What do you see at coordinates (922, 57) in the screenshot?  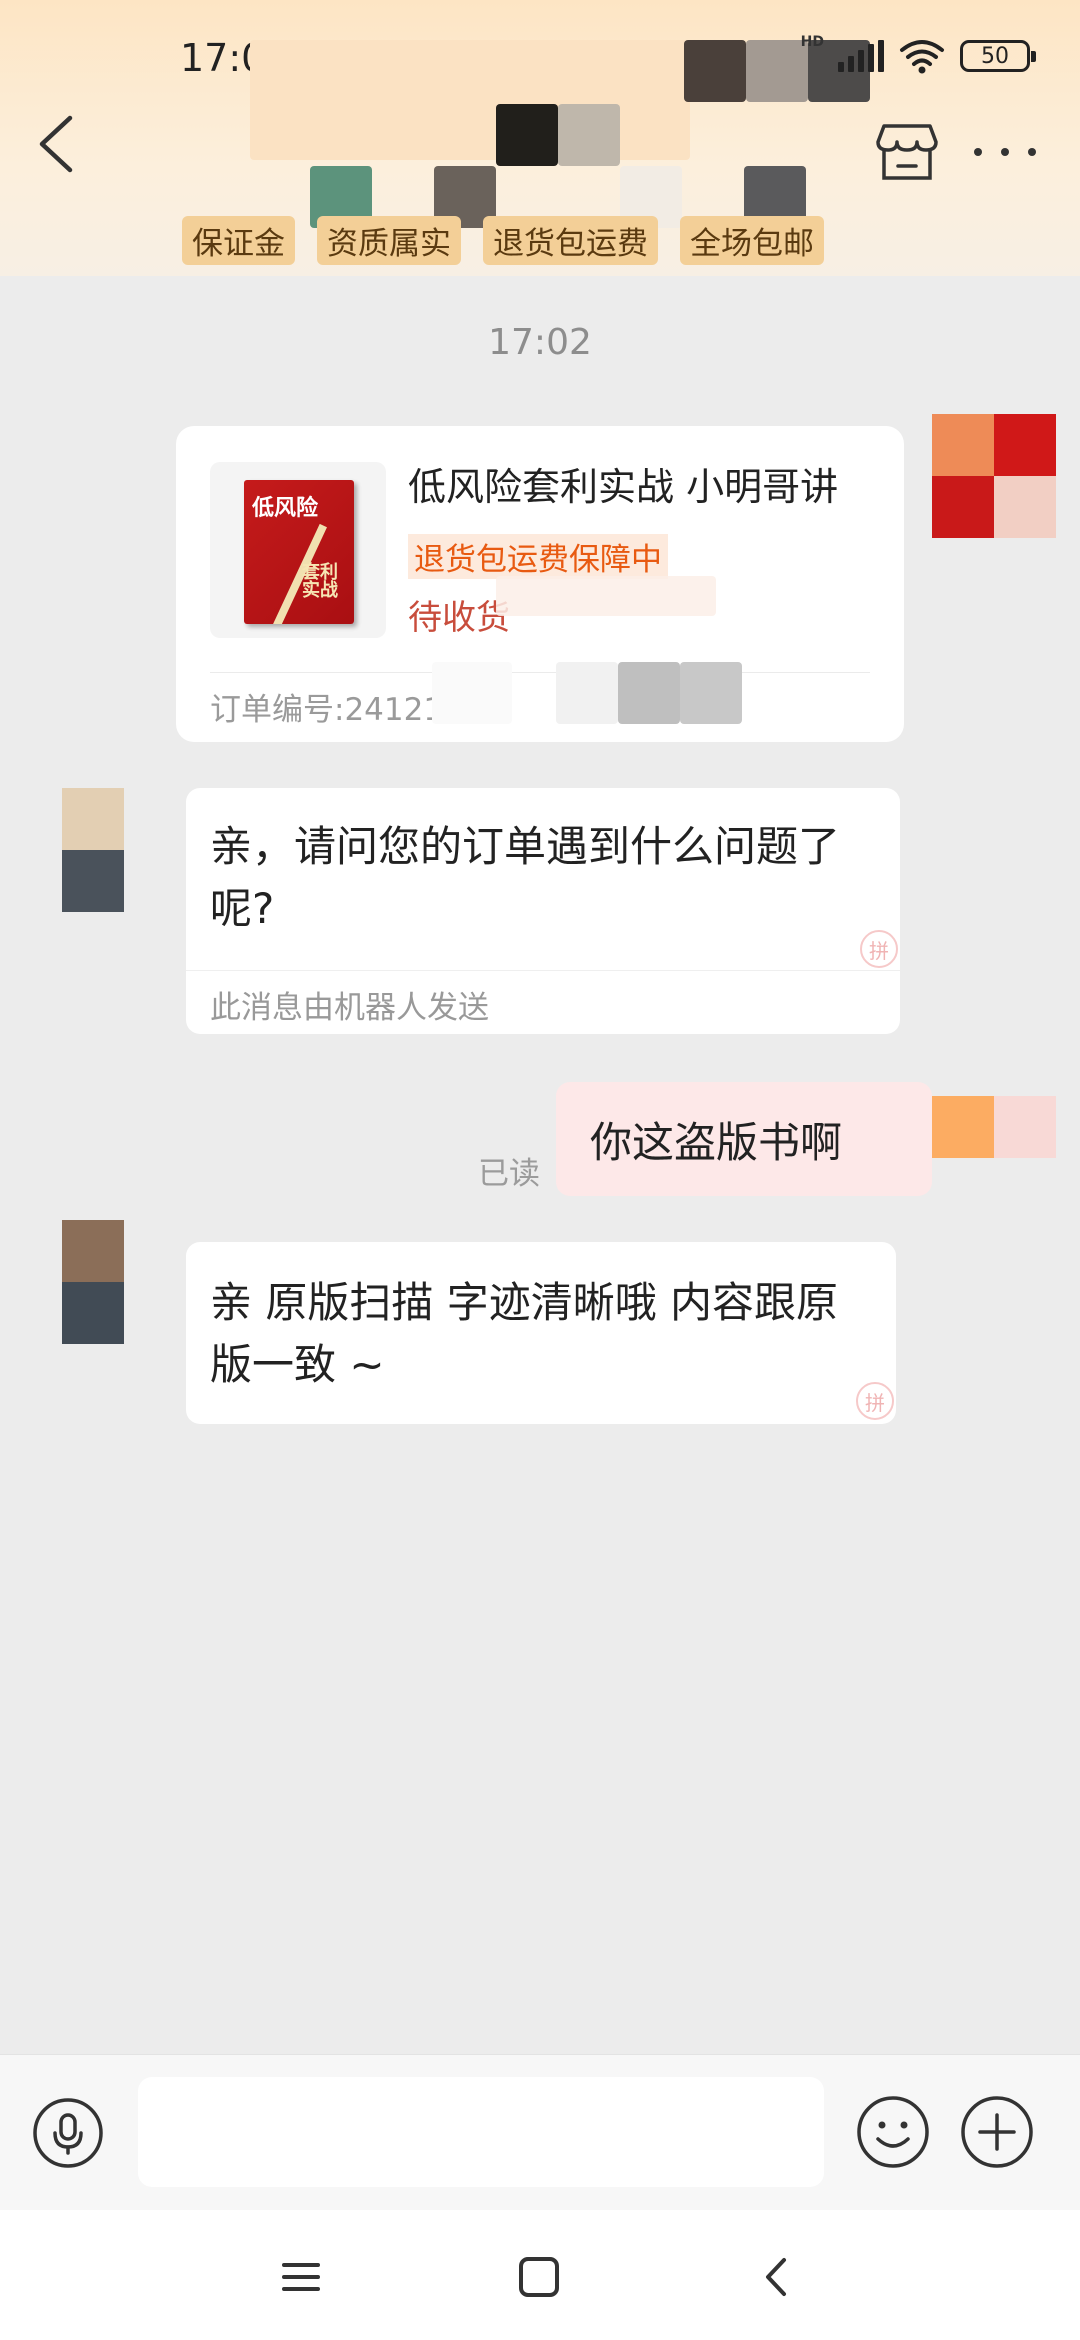 I see `wifi-icon` at bounding box center [922, 57].